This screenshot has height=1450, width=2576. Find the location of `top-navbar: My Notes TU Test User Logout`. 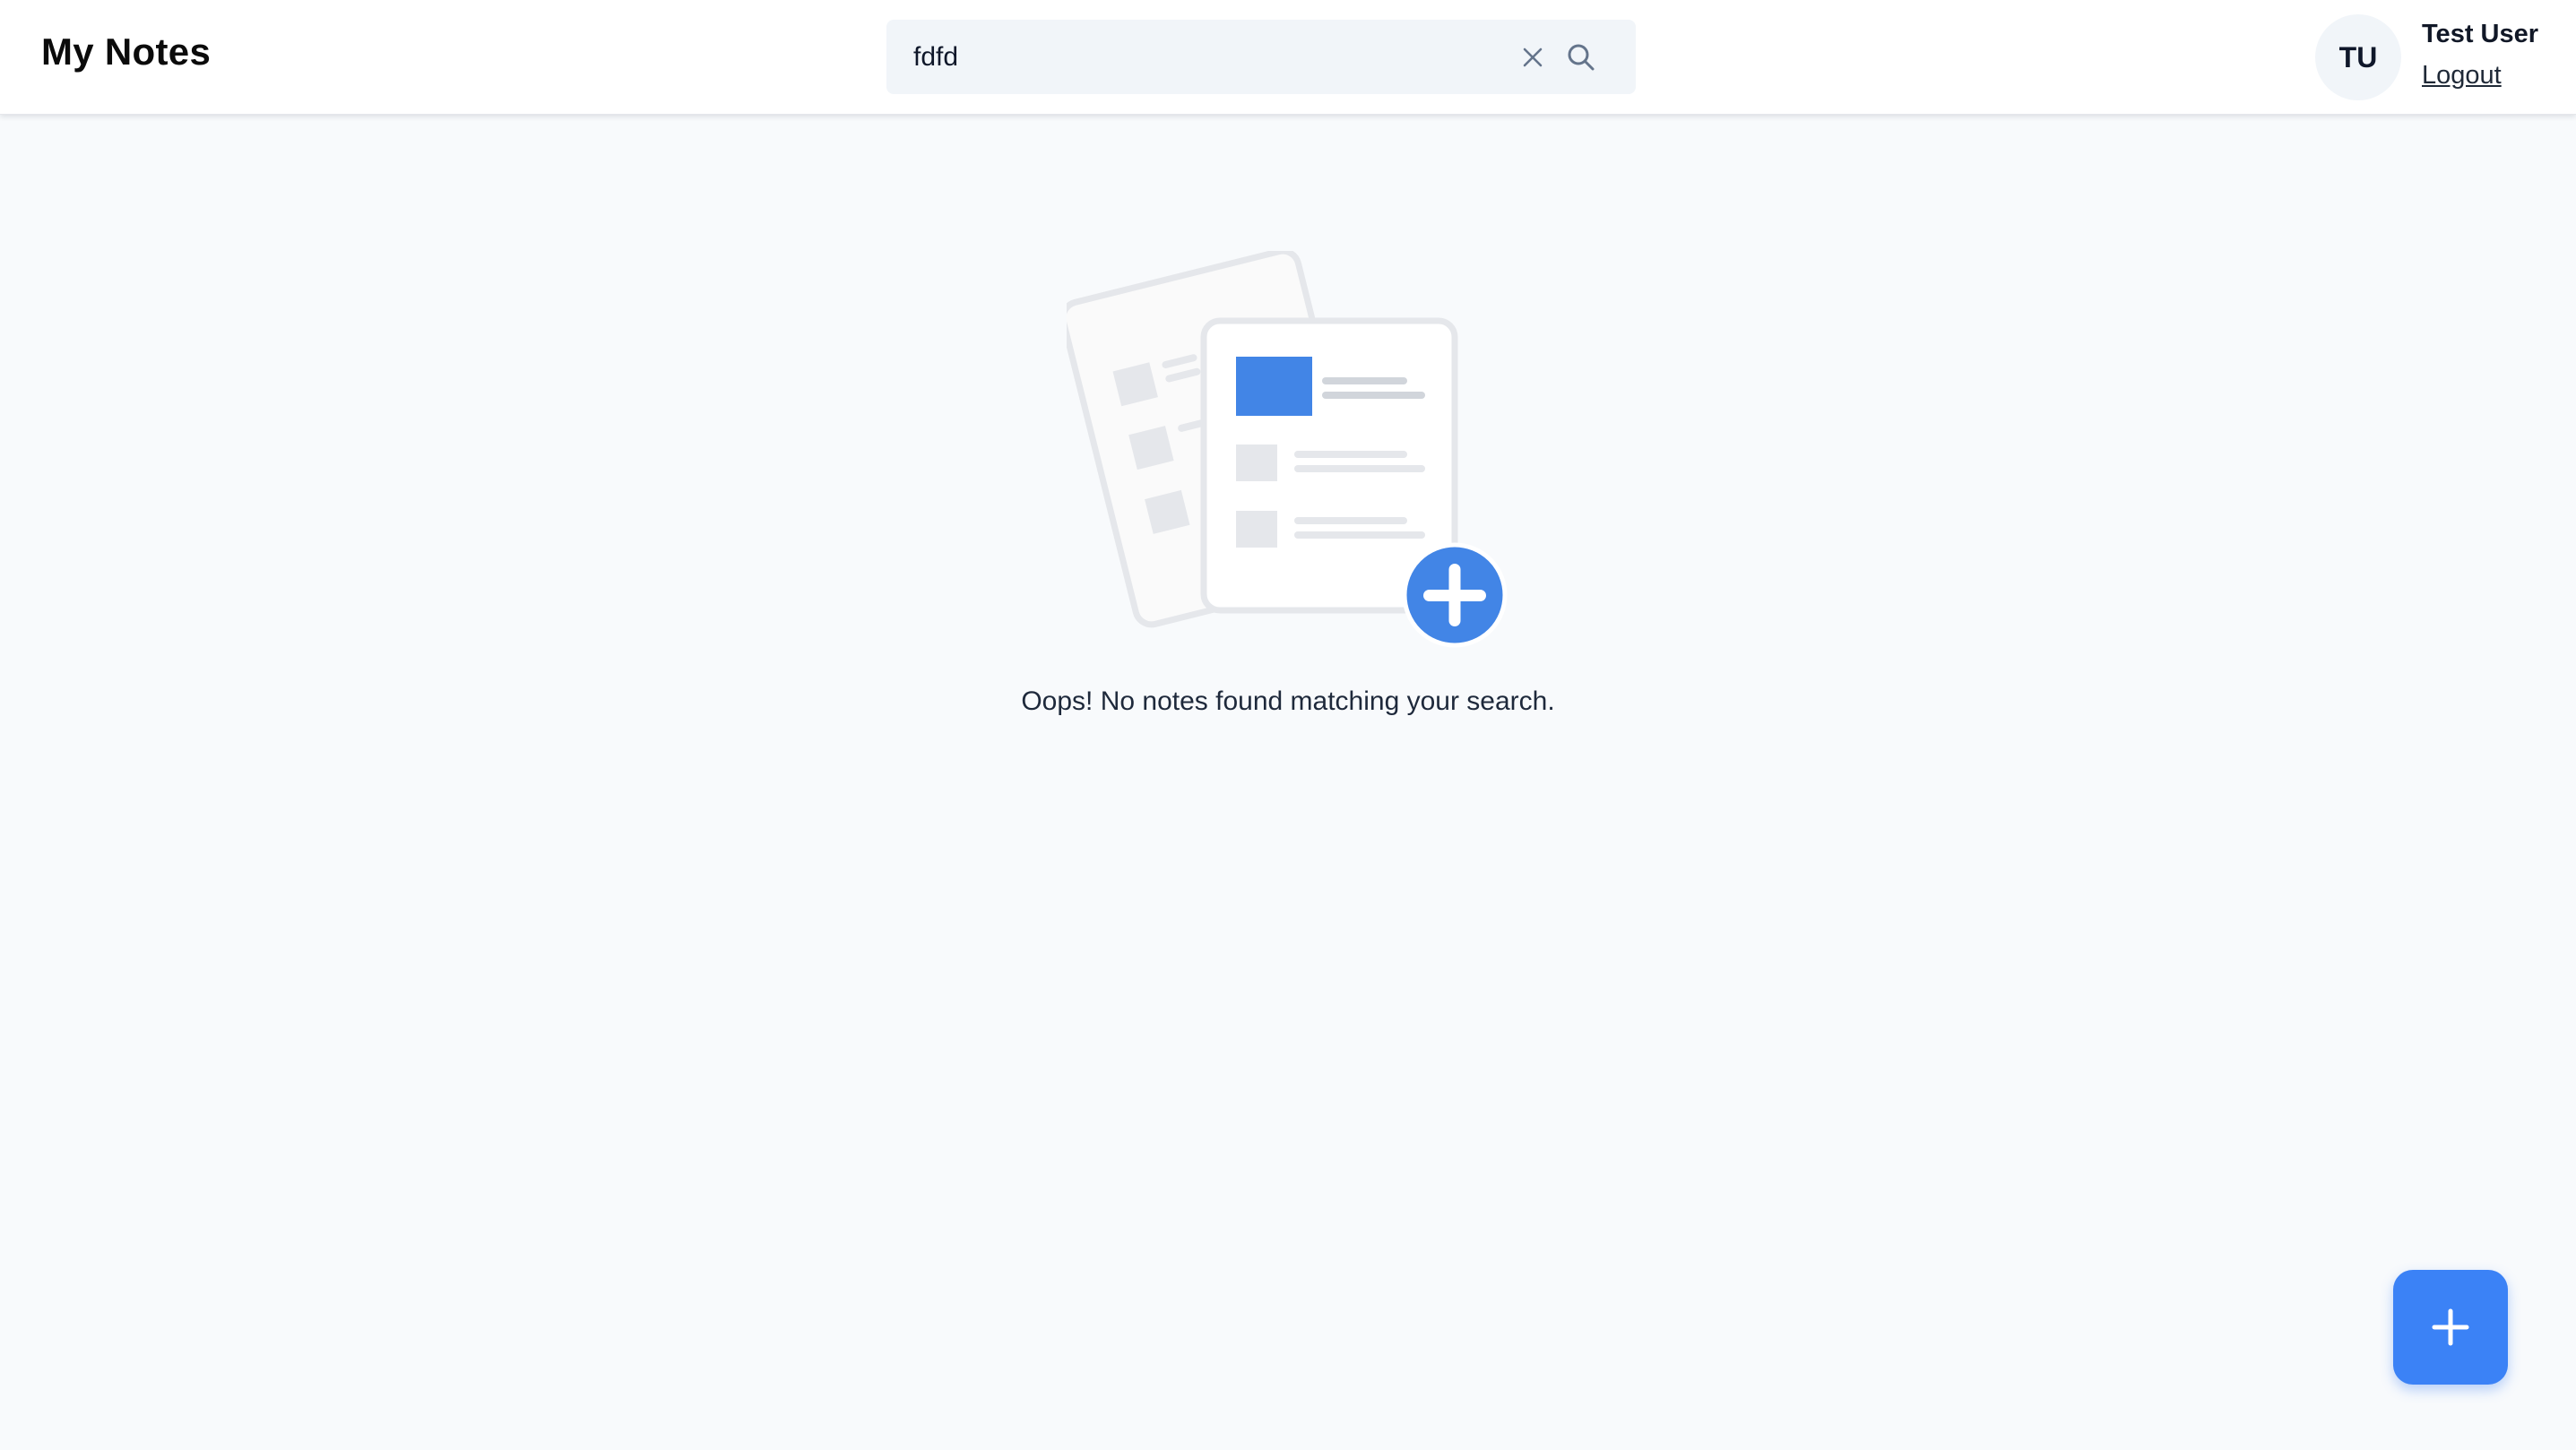

top-navbar: My Notes TU Test User Logout is located at coordinates (1288, 57).